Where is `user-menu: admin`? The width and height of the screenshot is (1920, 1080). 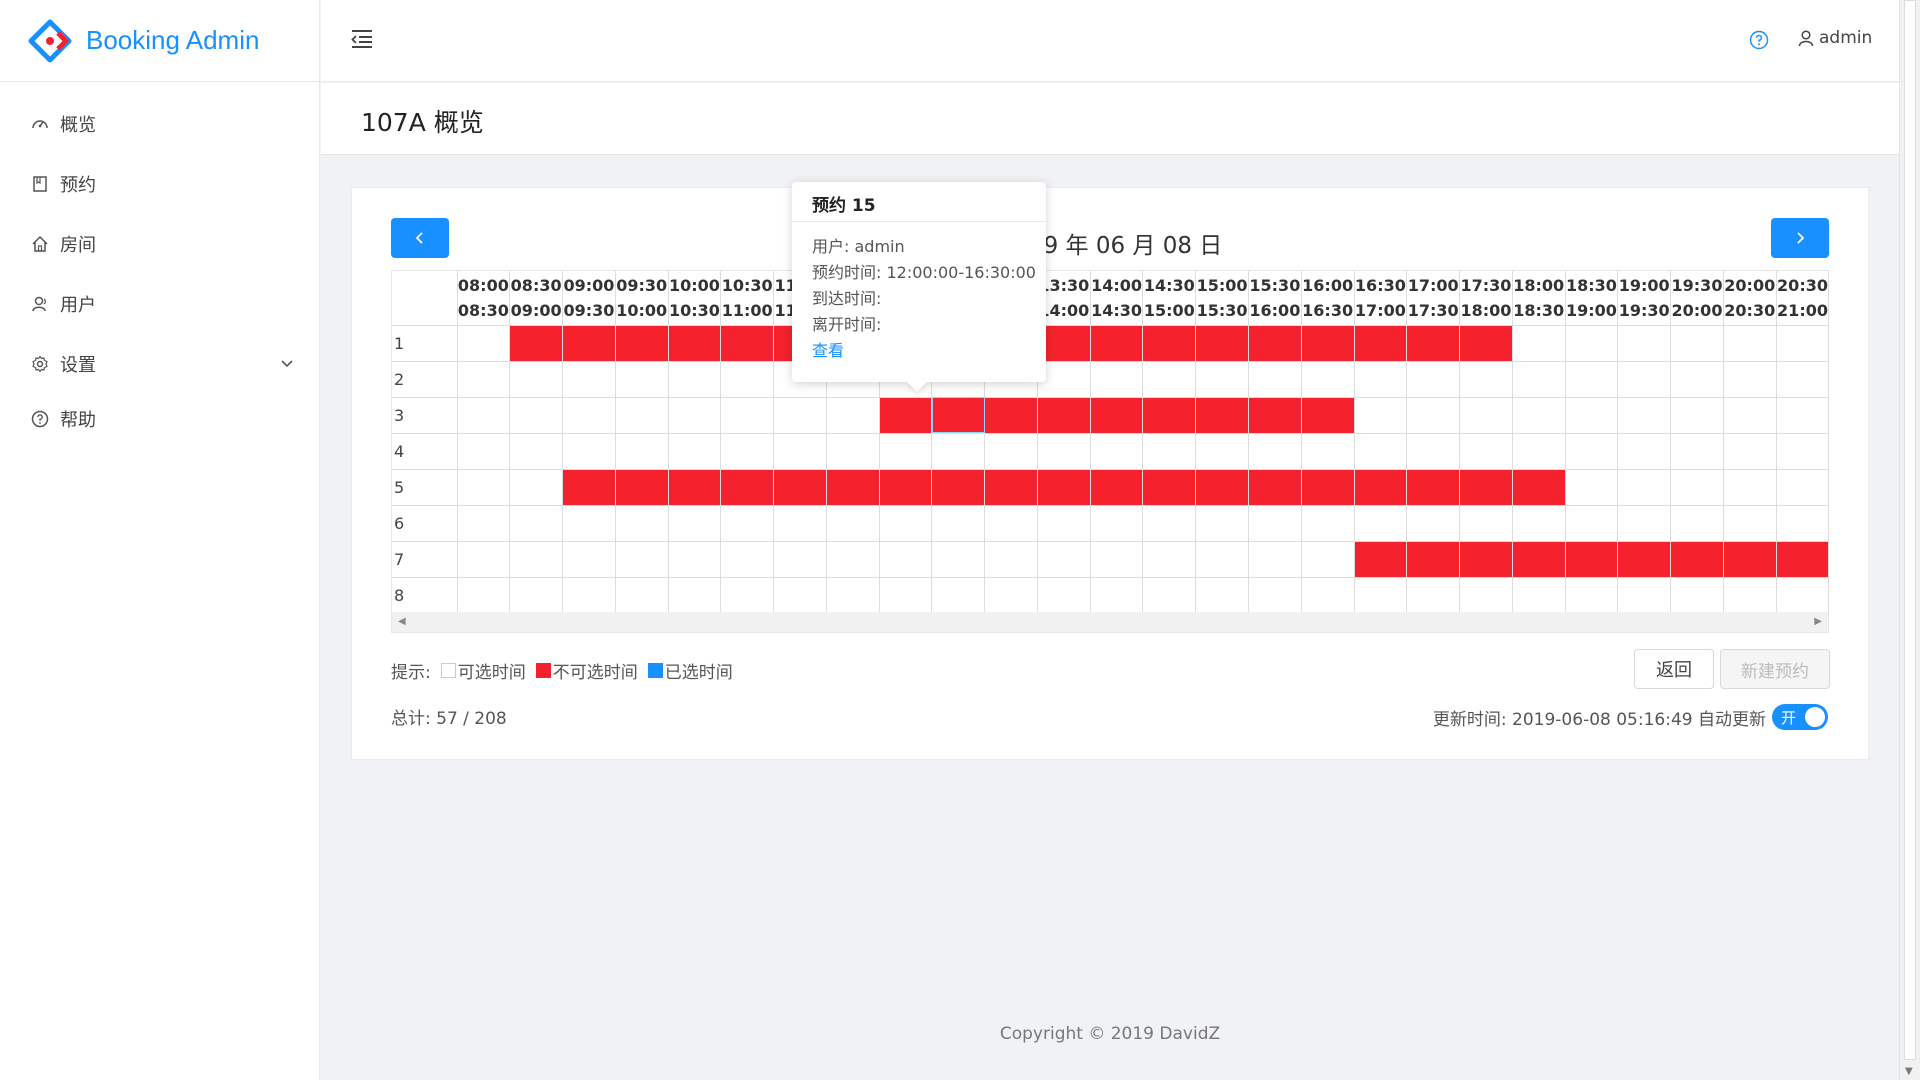 user-menu: admin is located at coordinates (1834, 38).